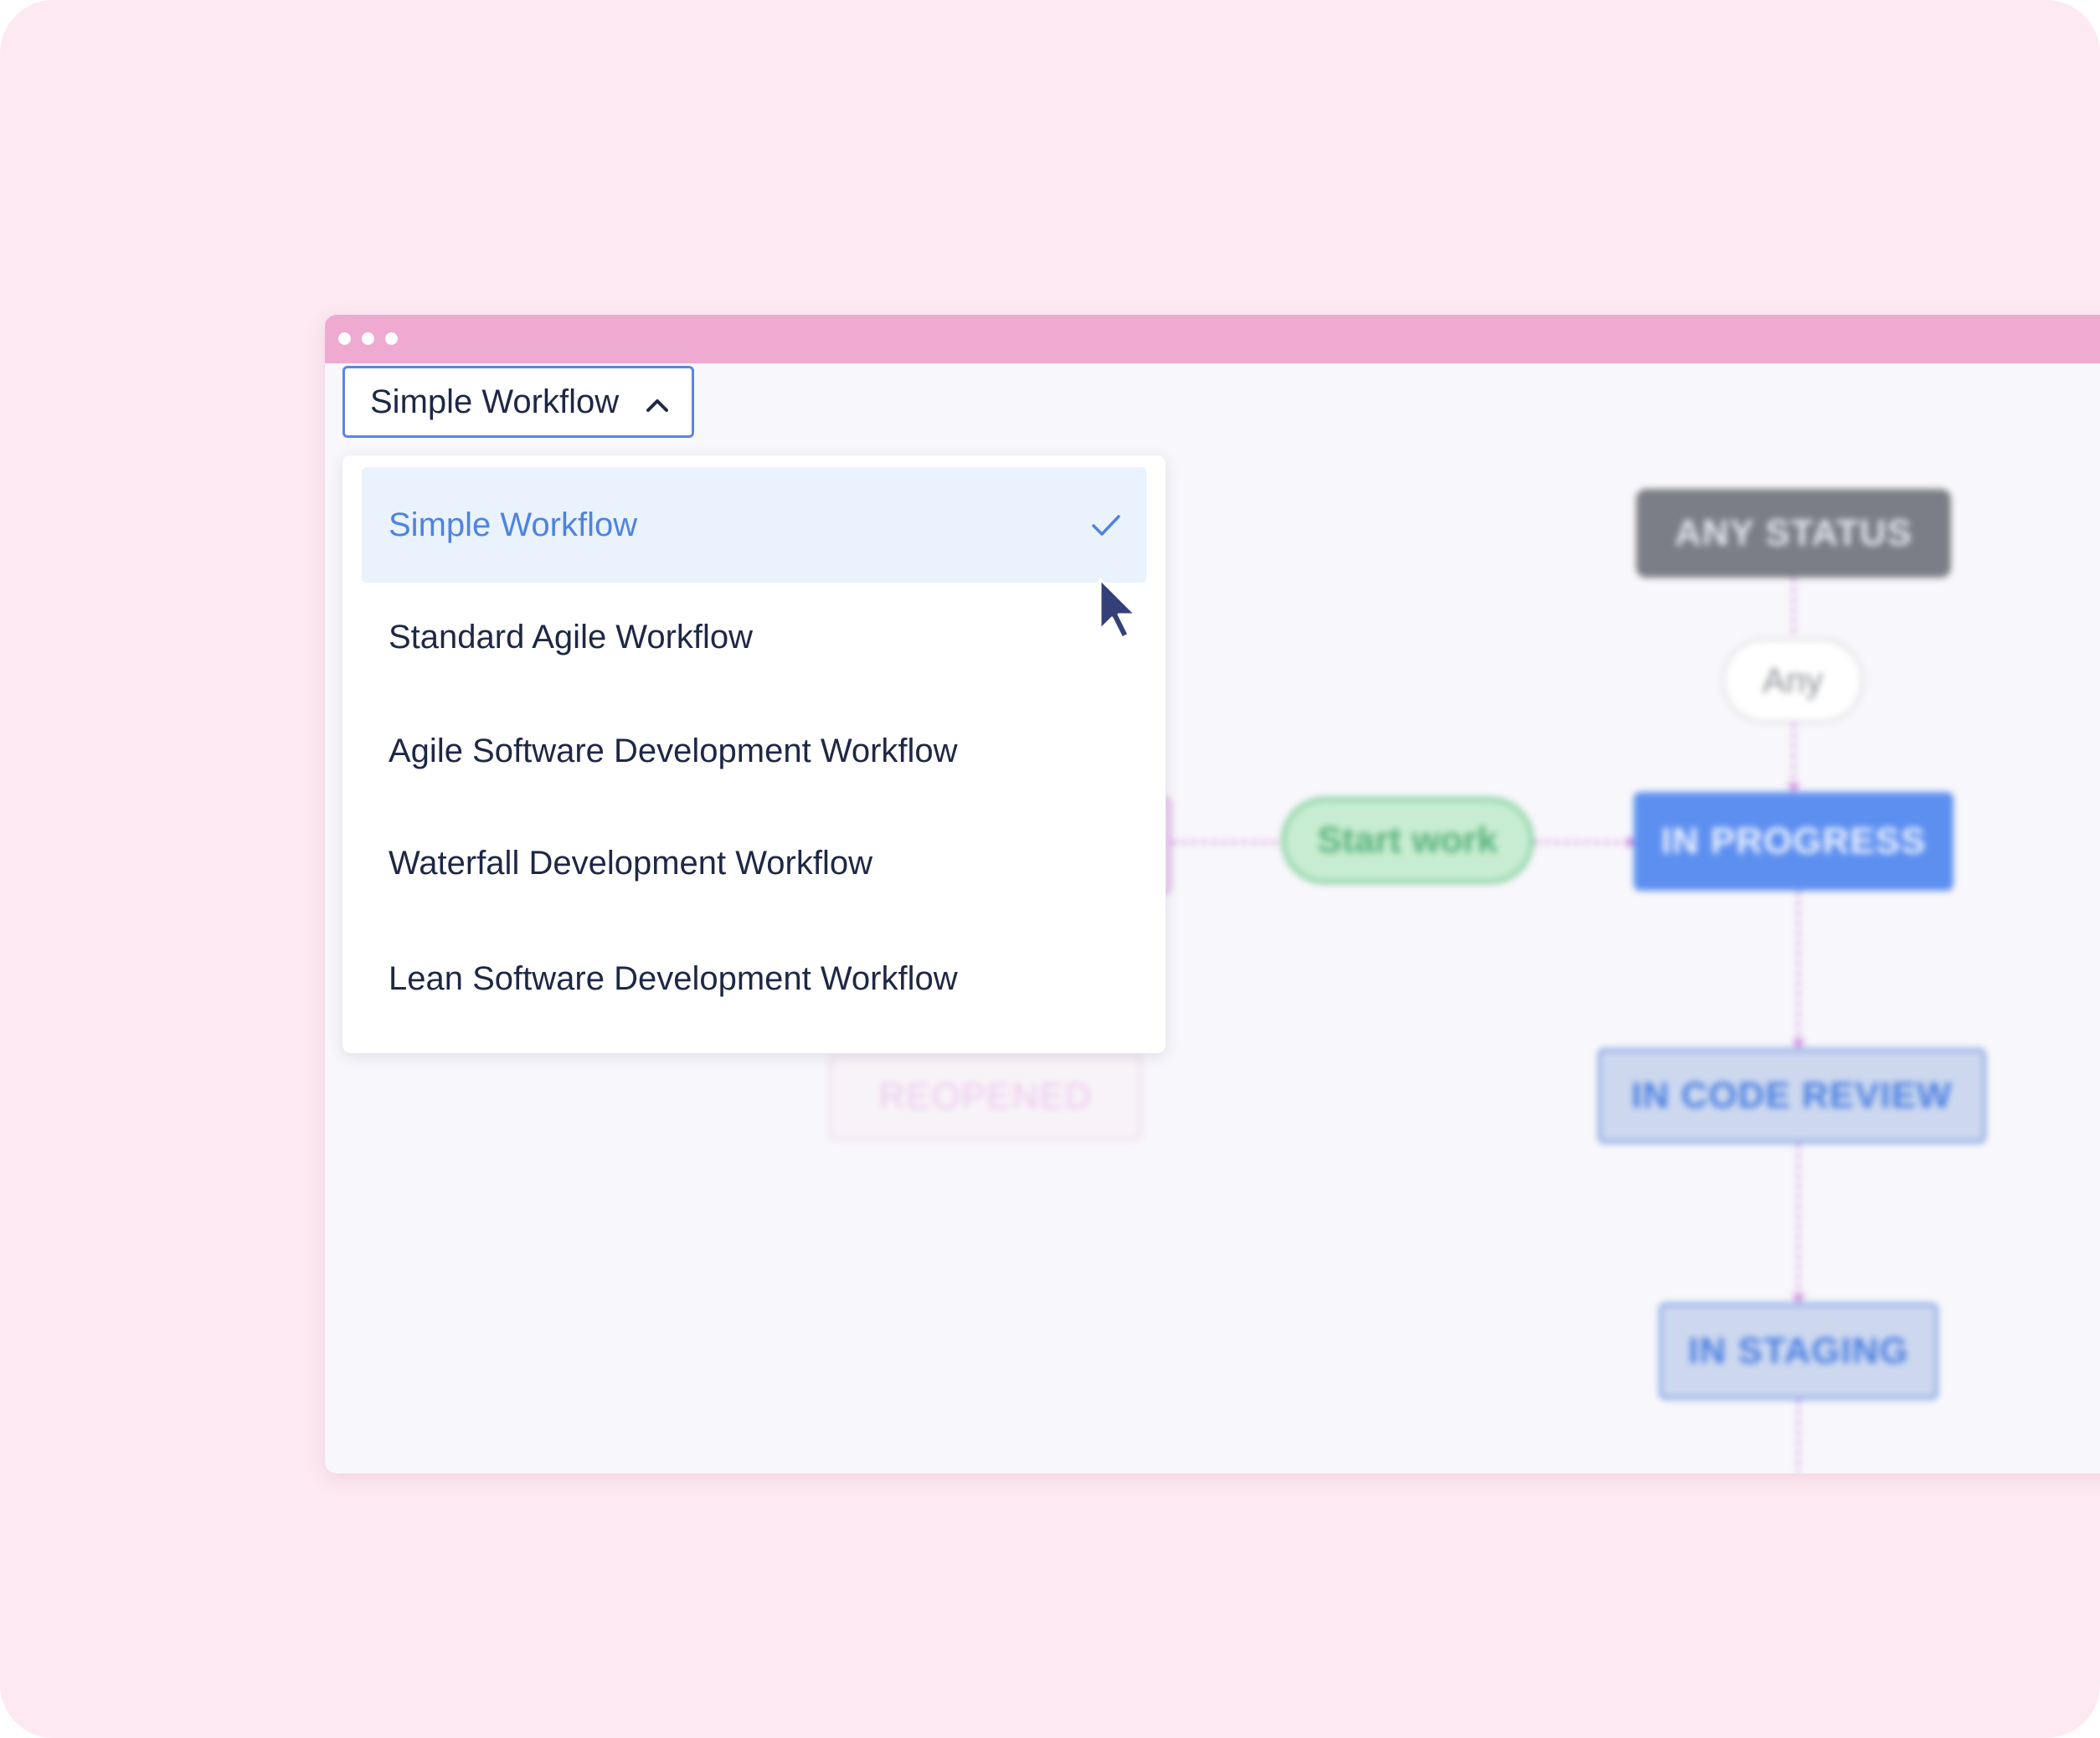  What do you see at coordinates (1793, 680) in the screenshot?
I see `transition-node-any: Any` at bounding box center [1793, 680].